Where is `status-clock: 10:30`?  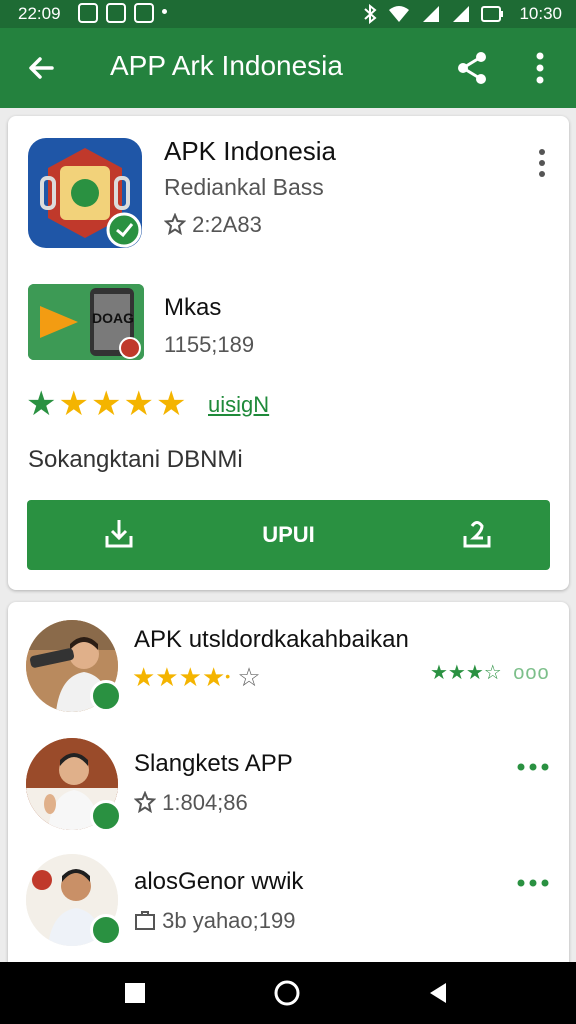
status-clock: 10:30 is located at coordinates (540, 13).